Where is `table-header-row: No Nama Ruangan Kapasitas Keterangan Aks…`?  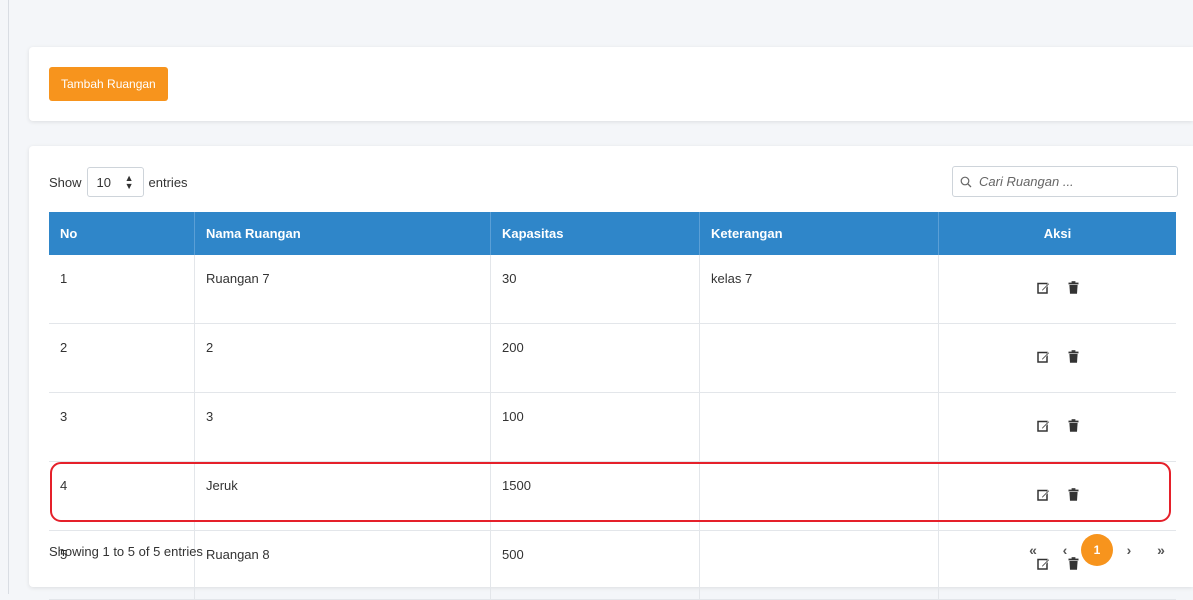
table-header-row: No Nama Ruangan Kapasitas Keterangan Aks… is located at coordinates (612, 233).